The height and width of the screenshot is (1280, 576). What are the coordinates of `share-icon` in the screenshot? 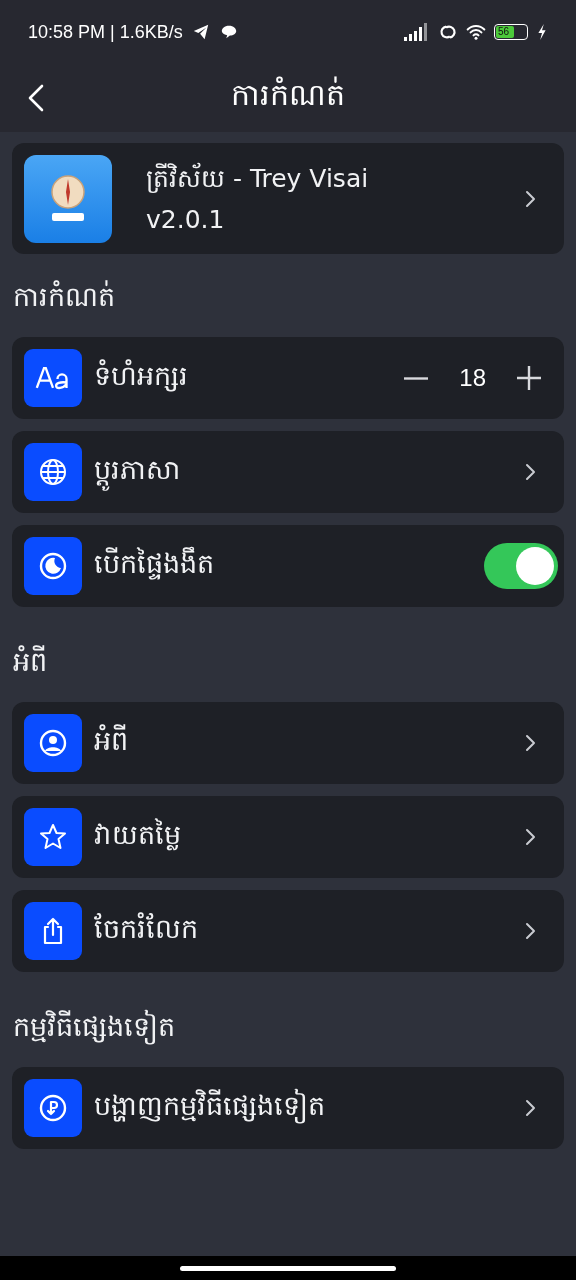 It's located at (53, 931).